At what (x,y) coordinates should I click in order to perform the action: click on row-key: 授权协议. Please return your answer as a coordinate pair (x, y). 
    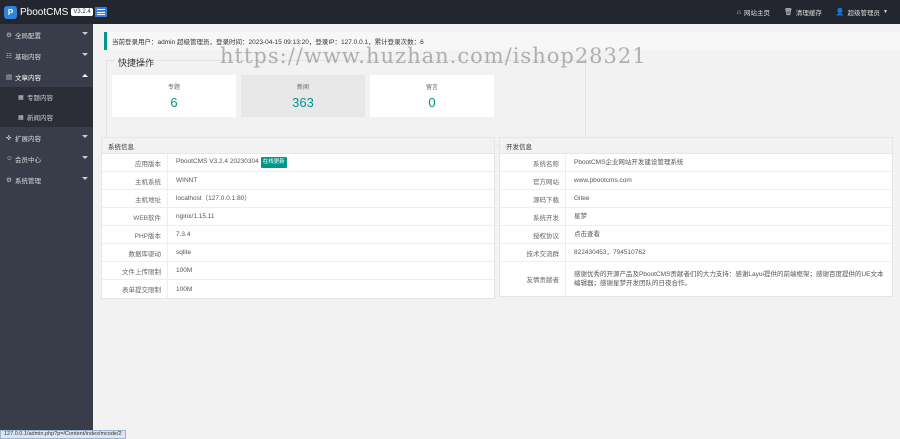
    Looking at the image, I should click on (533, 234).